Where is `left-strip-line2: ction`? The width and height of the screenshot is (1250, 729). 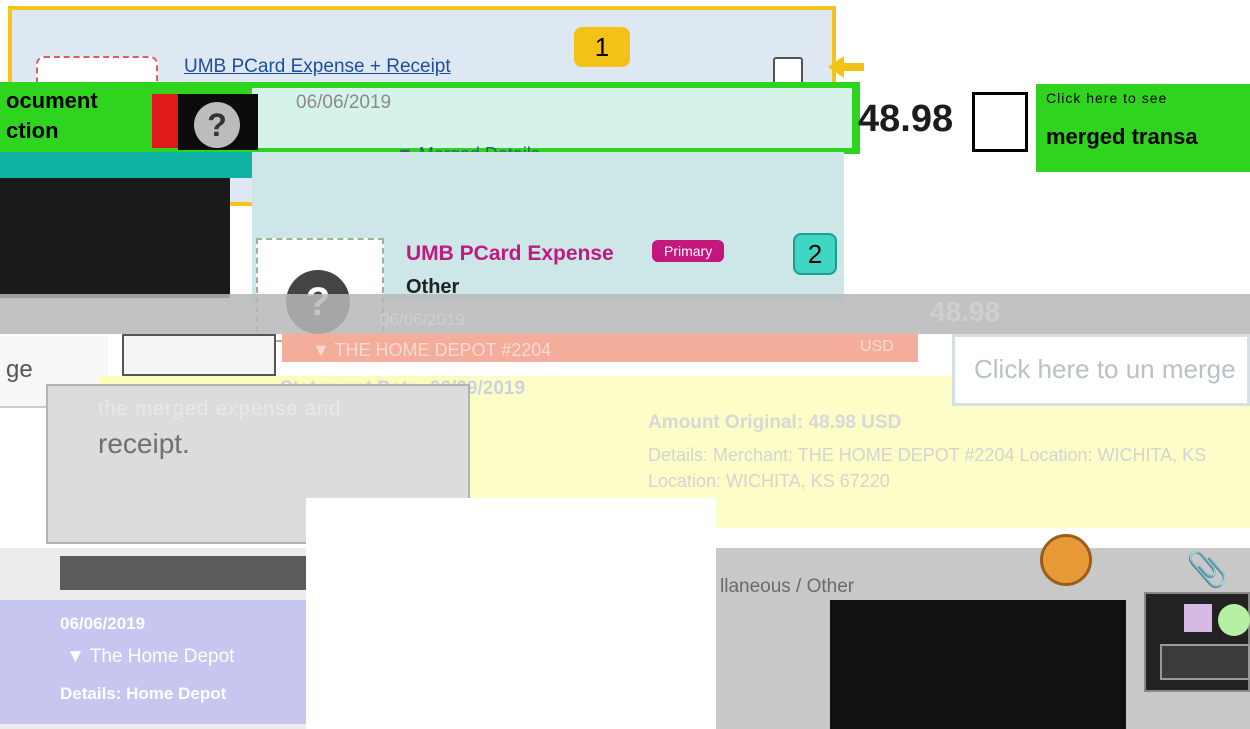 left-strip-line2: ction is located at coordinates (32, 130).